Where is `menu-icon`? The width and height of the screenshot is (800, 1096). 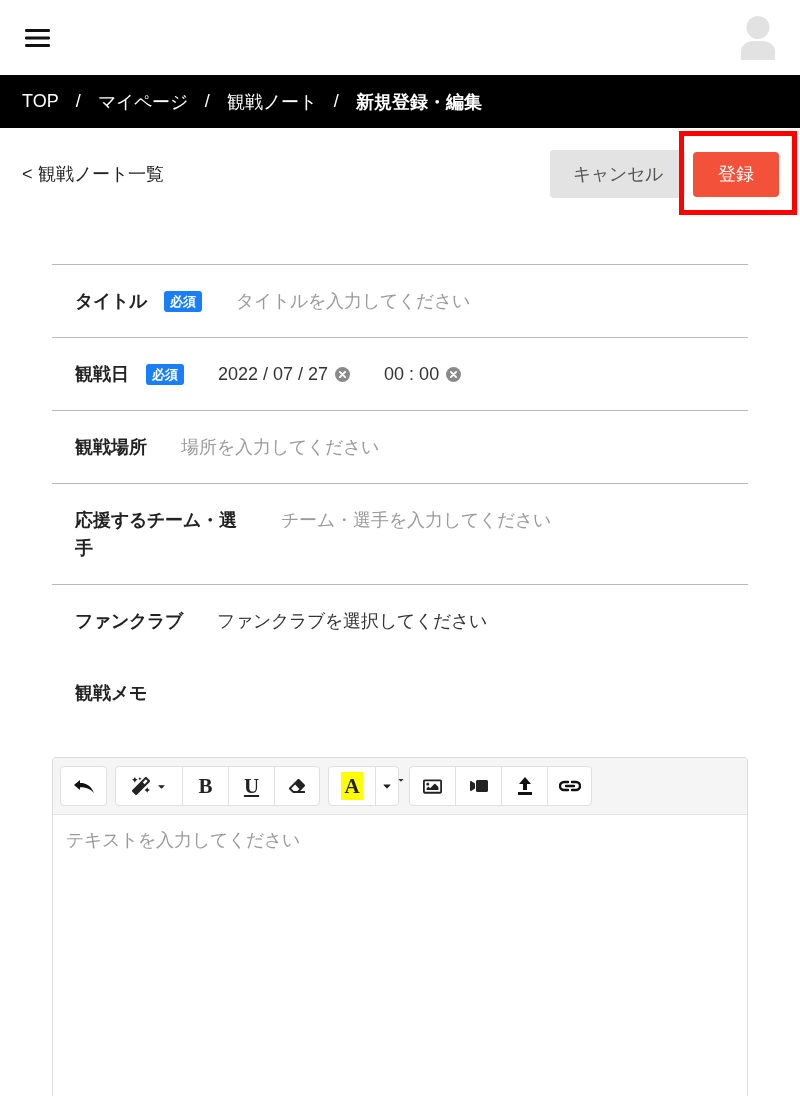
menu-icon is located at coordinates (37, 37).